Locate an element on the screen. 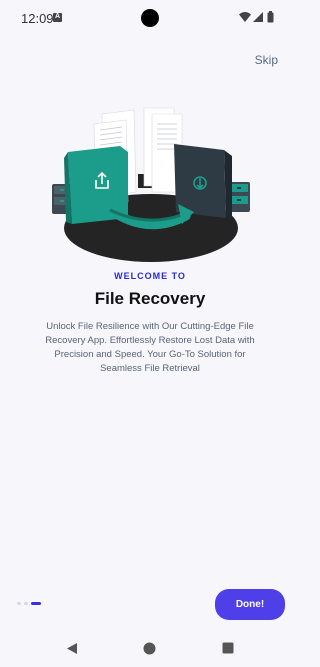 Image resolution: width=320 pixels, height=667 pixels. welcome-eyebrow: WELCOME TO is located at coordinates (150, 276).